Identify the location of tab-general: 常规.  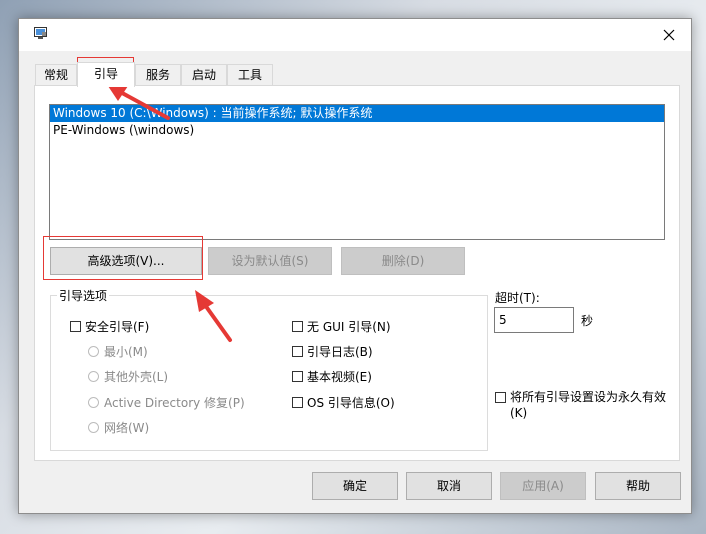
(56, 75).